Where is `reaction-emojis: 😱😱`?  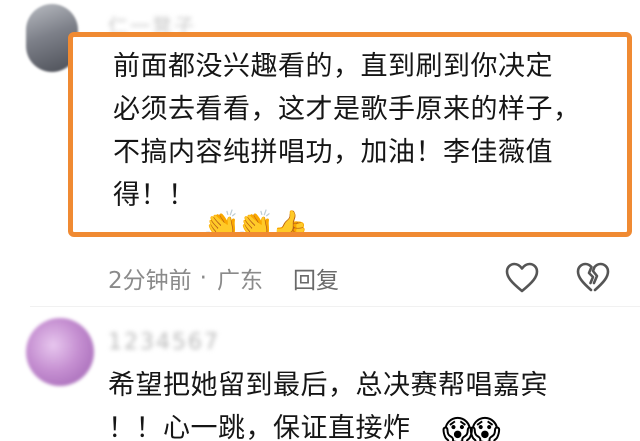
reaction-emojis: 😱😱 is located at coordinates (471, 427).